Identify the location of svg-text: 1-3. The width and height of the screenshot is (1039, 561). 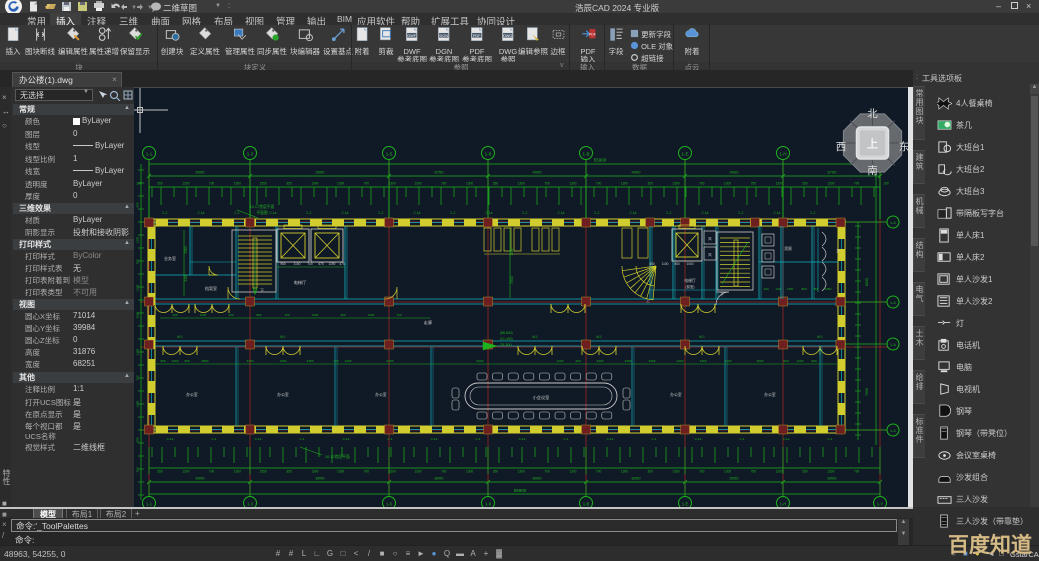
(250, 154).